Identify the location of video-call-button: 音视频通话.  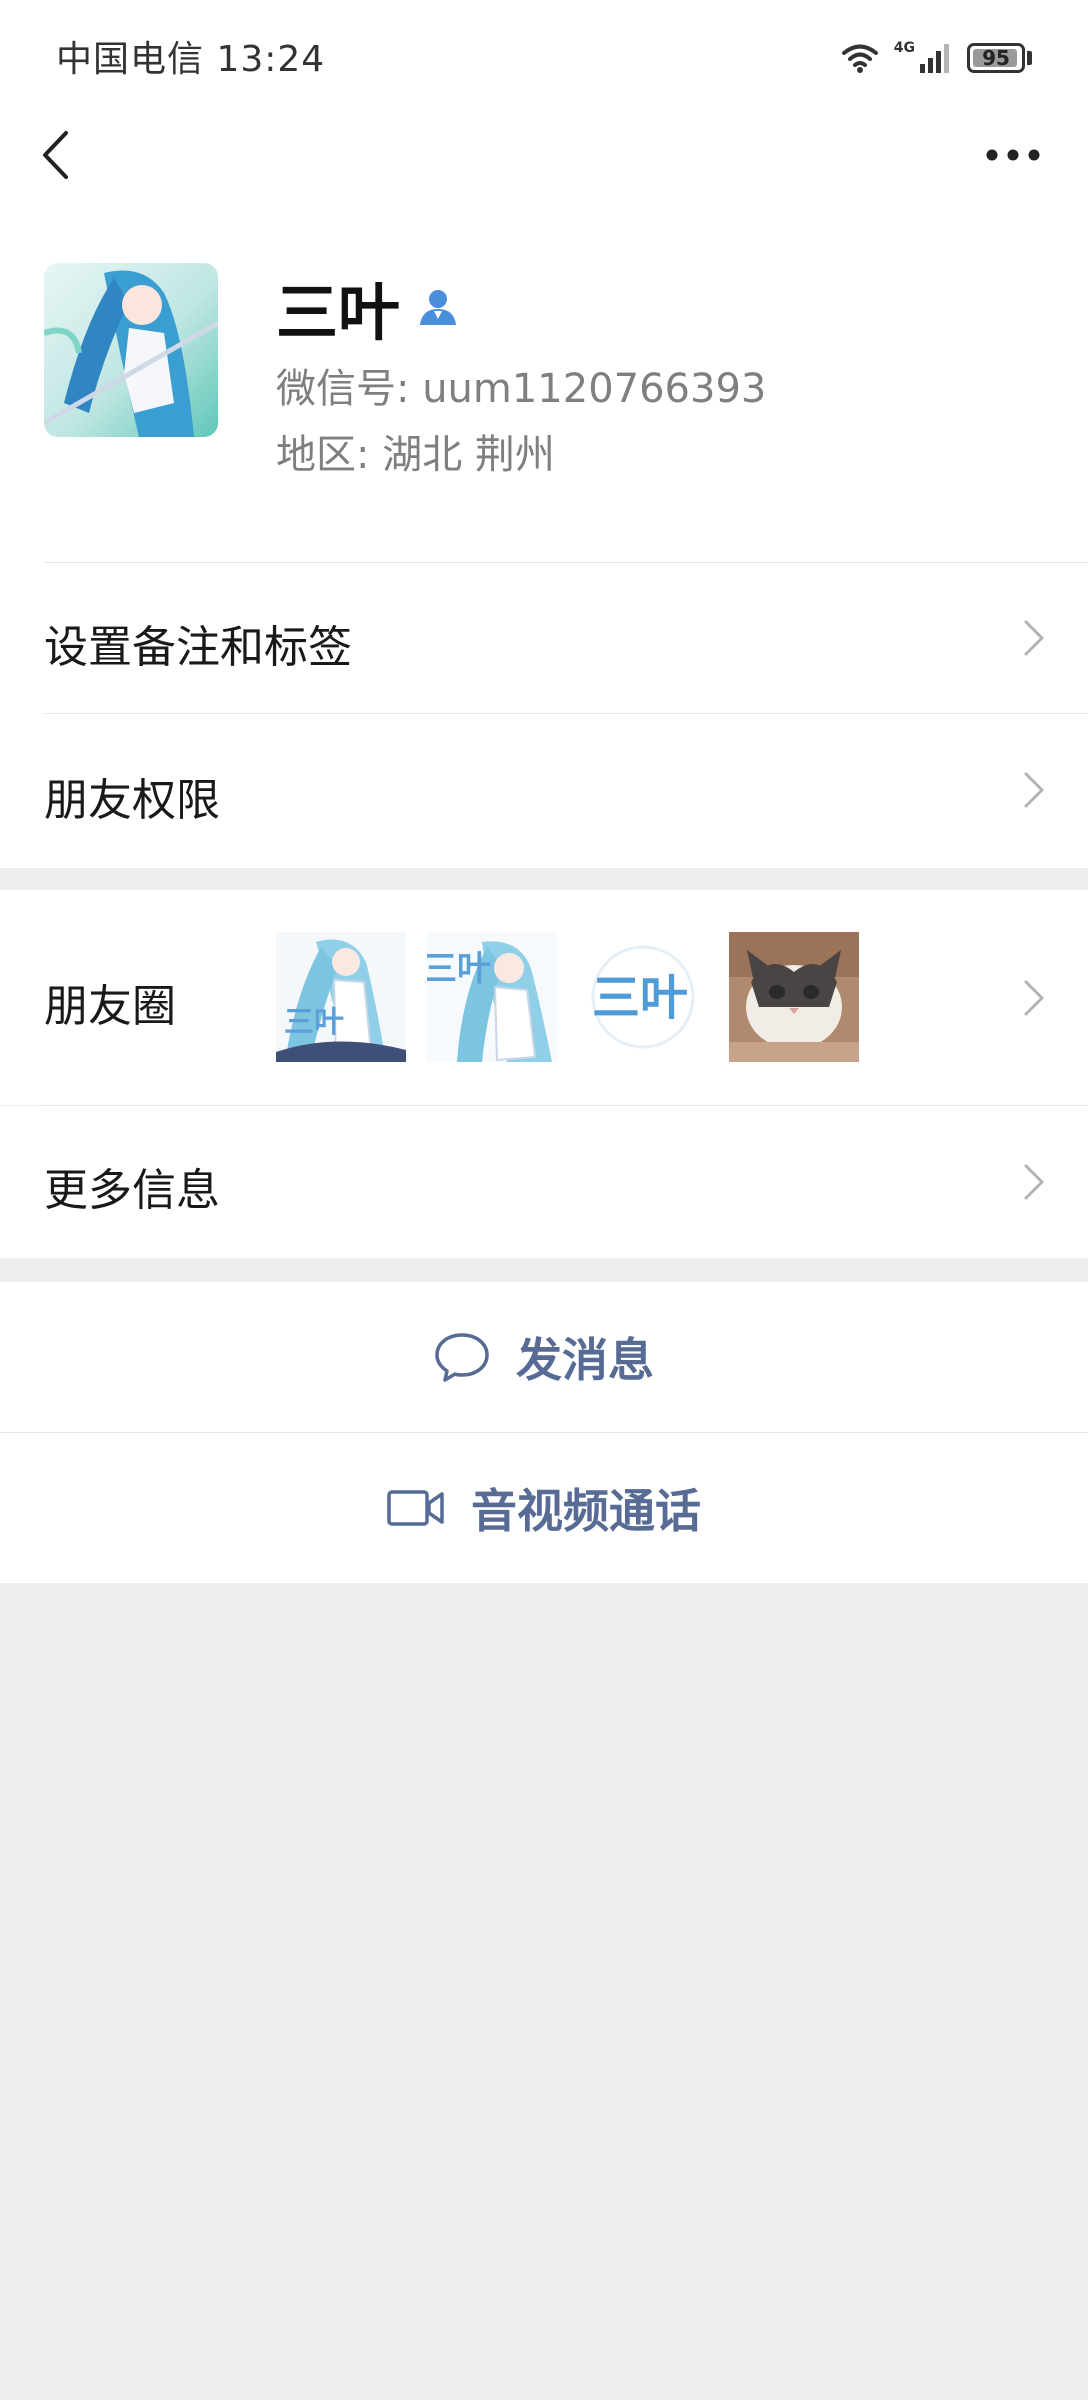
(544, 1508).